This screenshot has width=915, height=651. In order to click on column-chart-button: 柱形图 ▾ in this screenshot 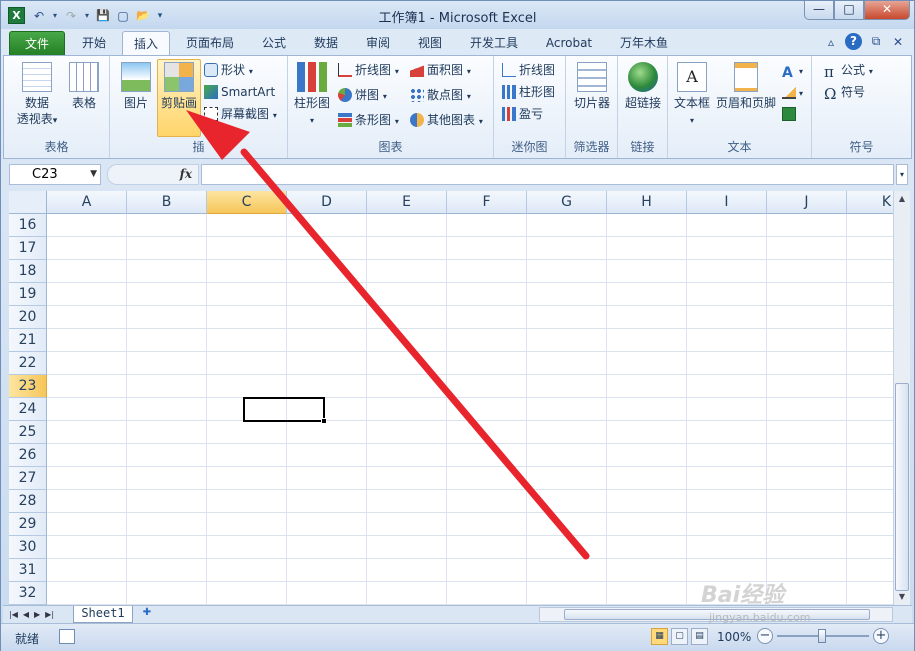, I will do `click(312, 95)`.